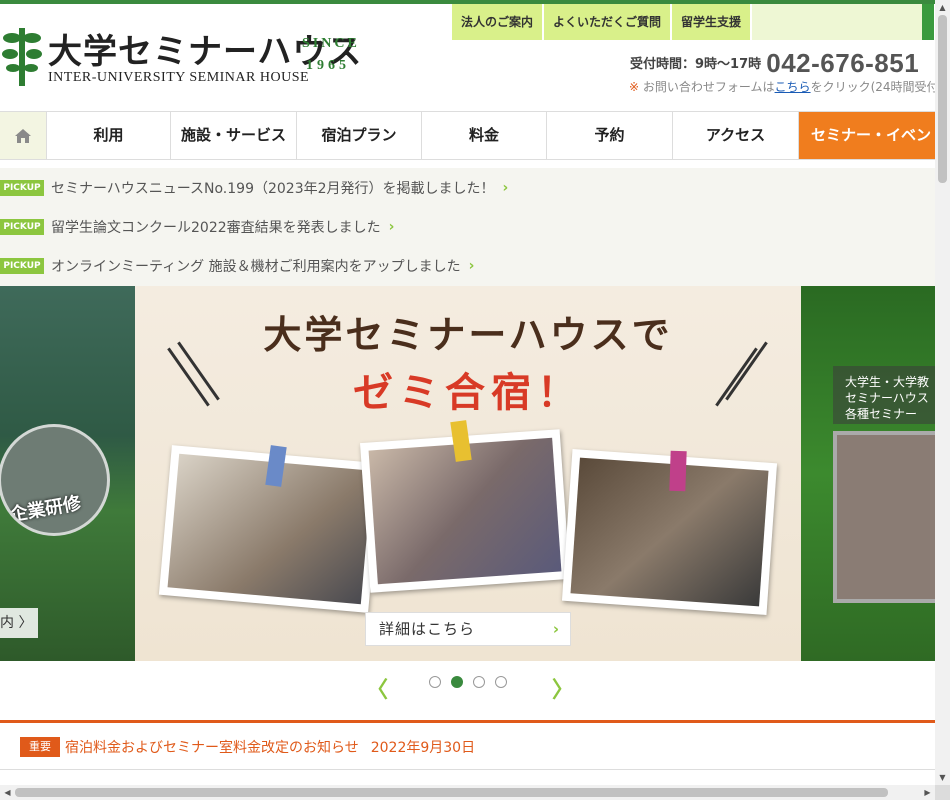 Image resolution: width=950 pixels, height=800 pixels. I want to click on nav-stay-plans: 宿泊プラン, so click(359, 135).